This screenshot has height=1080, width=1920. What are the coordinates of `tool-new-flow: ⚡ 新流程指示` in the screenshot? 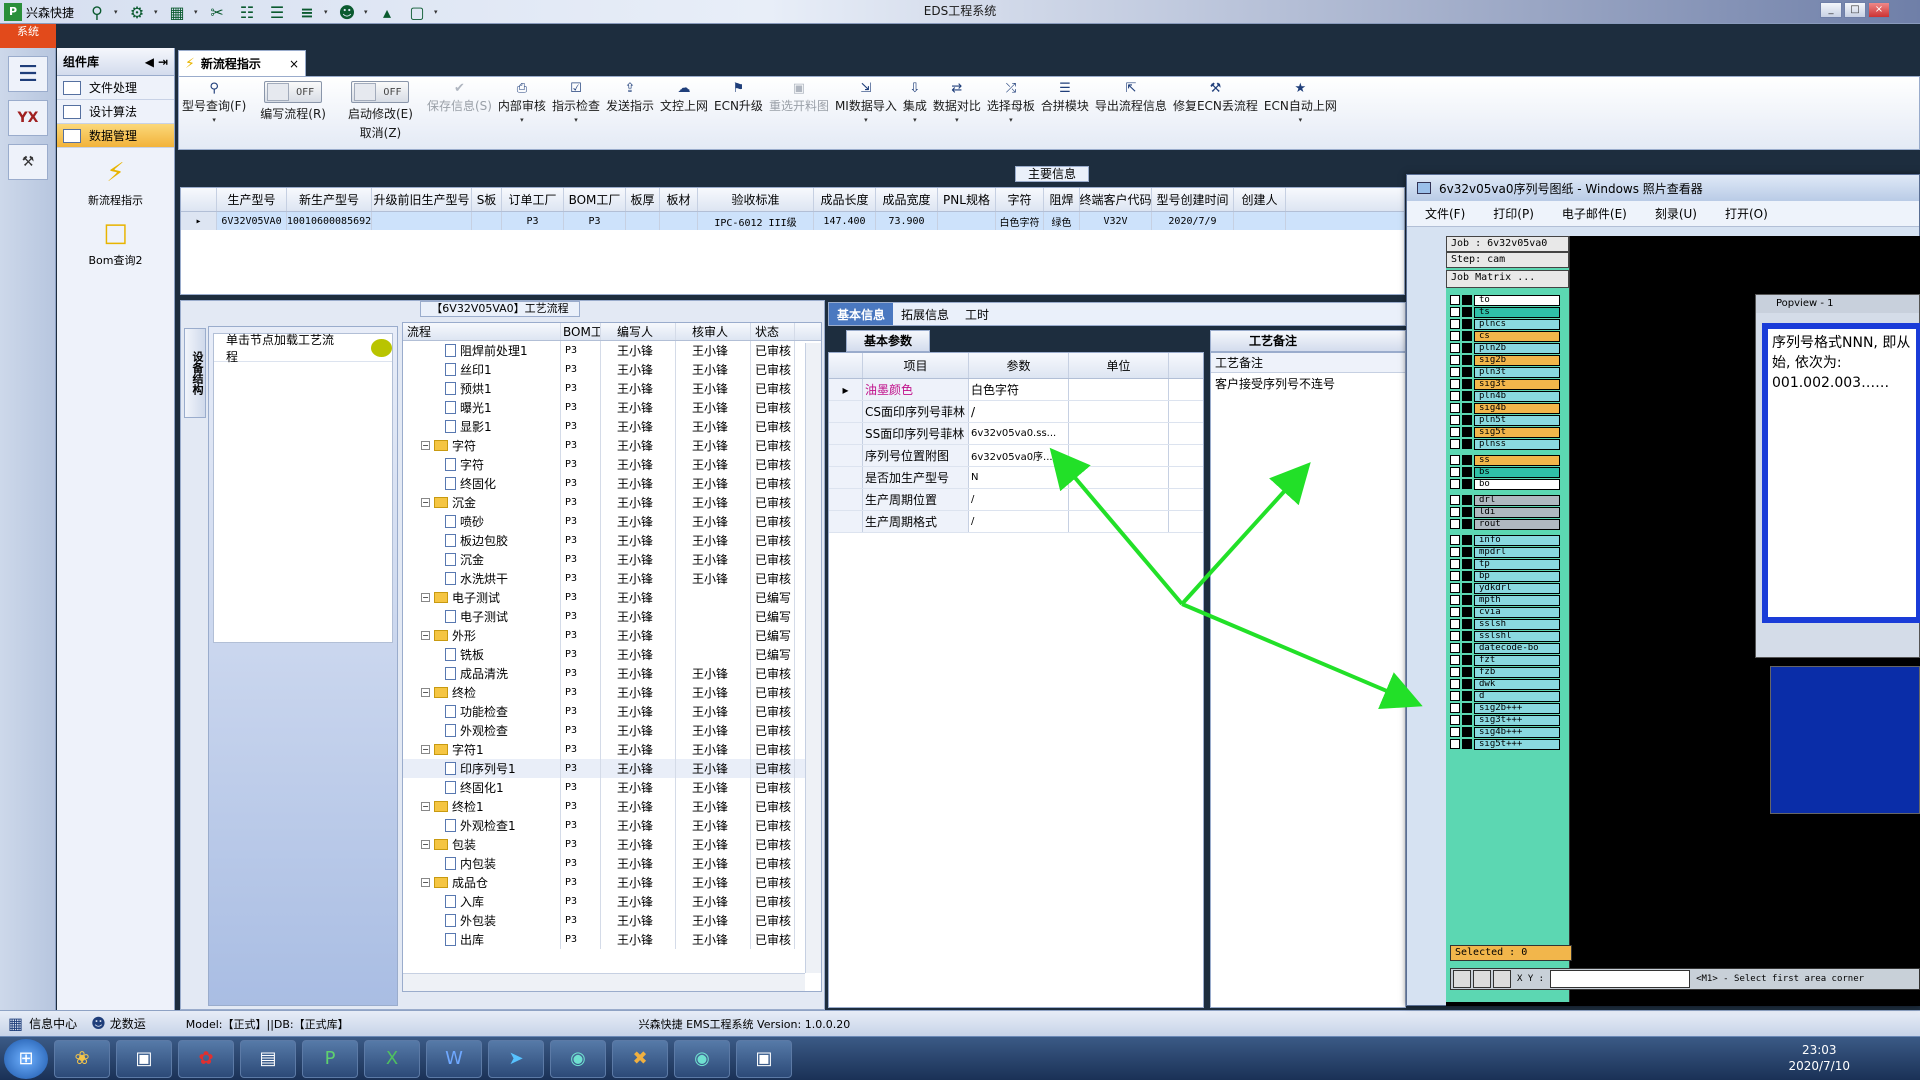 It's located at (115, 183).